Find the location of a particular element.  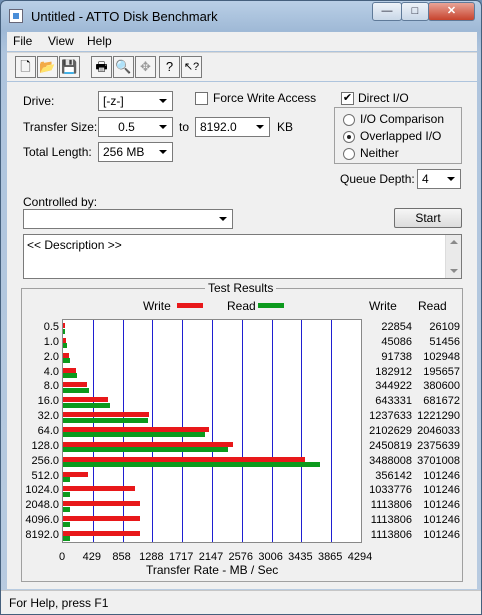

transfer-from-select: 0.5 is located at coordinates (135, 127).